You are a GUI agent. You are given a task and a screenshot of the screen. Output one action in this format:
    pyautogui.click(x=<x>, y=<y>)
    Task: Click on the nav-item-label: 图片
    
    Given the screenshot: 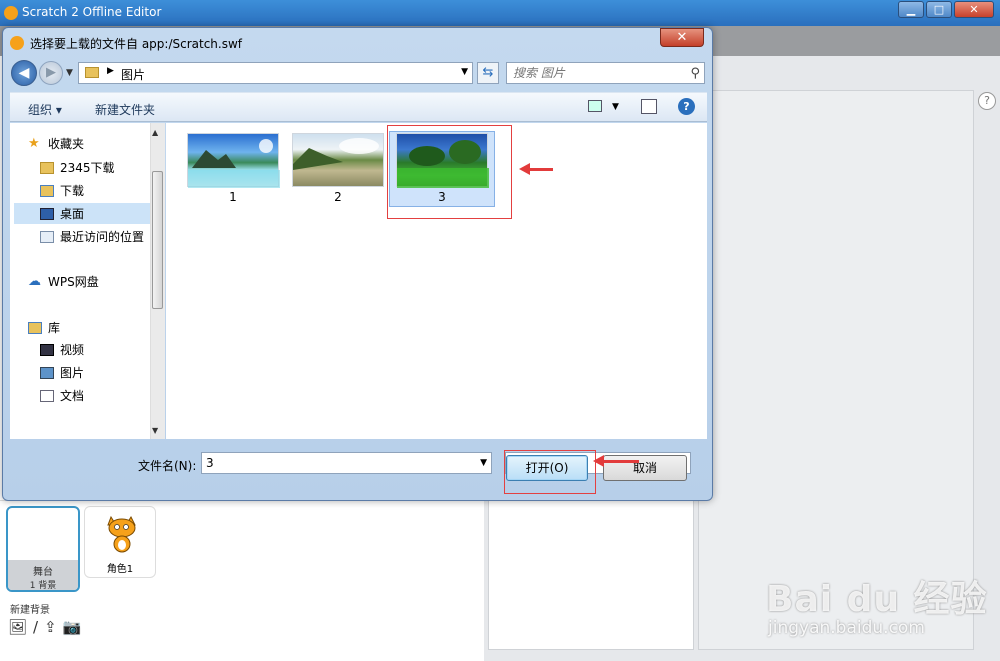 What is the action you would take?
    pyautogui.click(x=72, y=373)
    